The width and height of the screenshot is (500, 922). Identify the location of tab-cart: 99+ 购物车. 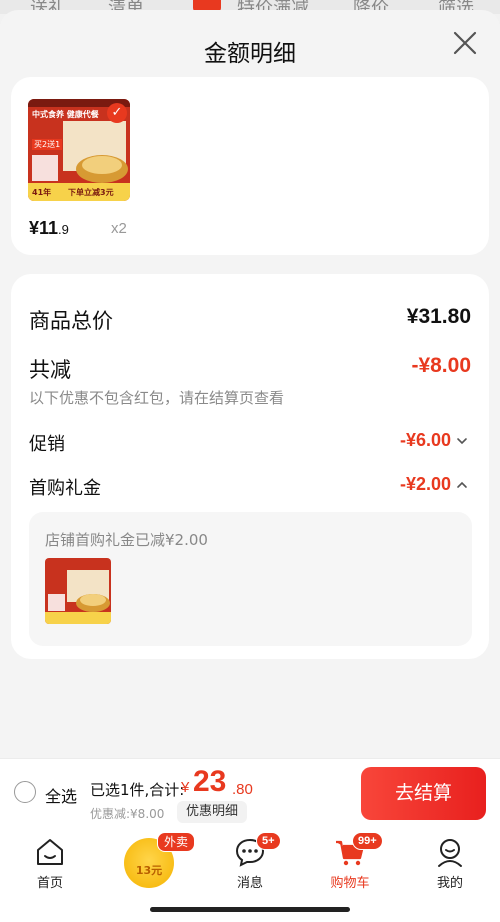
(350, 863).